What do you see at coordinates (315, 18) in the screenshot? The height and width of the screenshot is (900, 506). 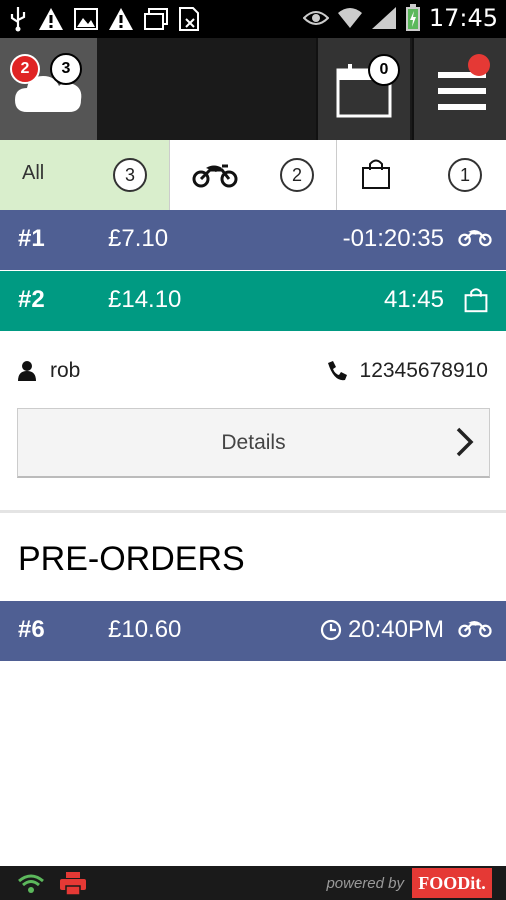 I see `eye-icon` at bounding box center [315, 18].